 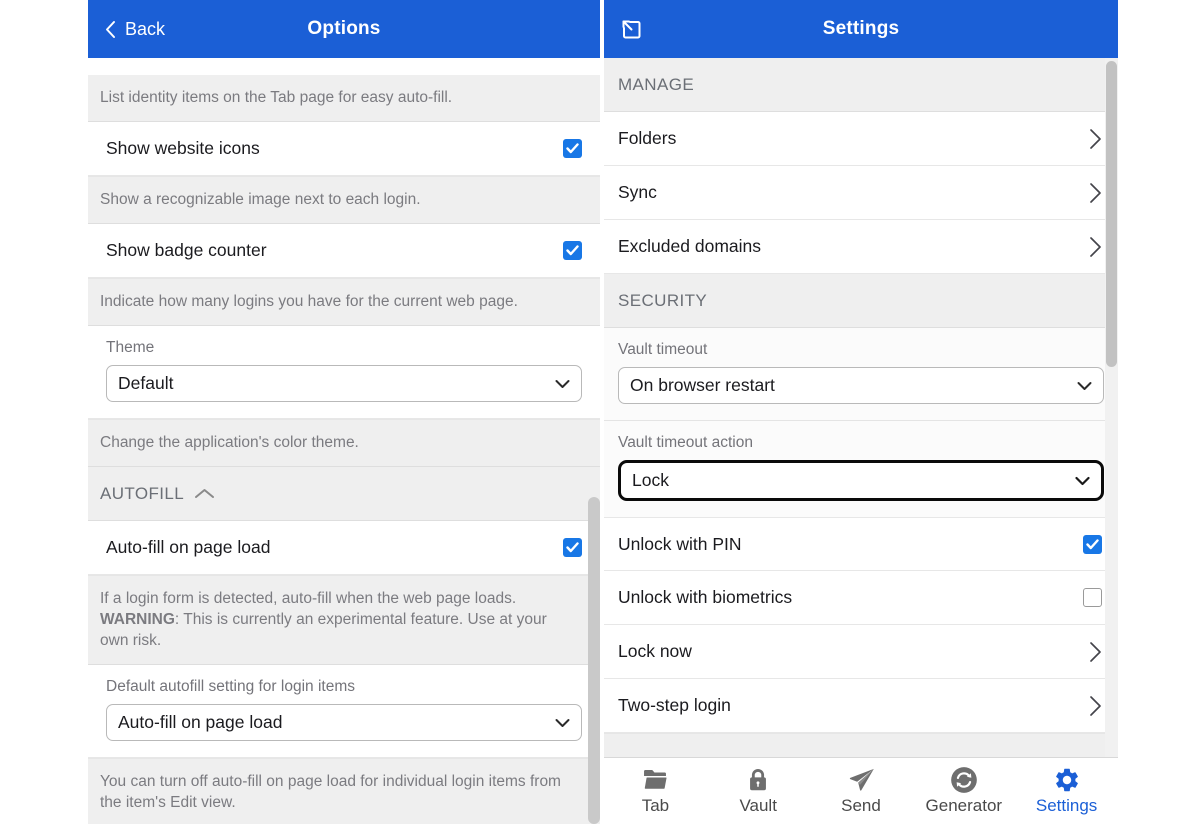 What do you see at coordinates (689, 246) in the screenshot?
I see `excluded-domains-label: Excluded domains` at bounding box center [689, 246].